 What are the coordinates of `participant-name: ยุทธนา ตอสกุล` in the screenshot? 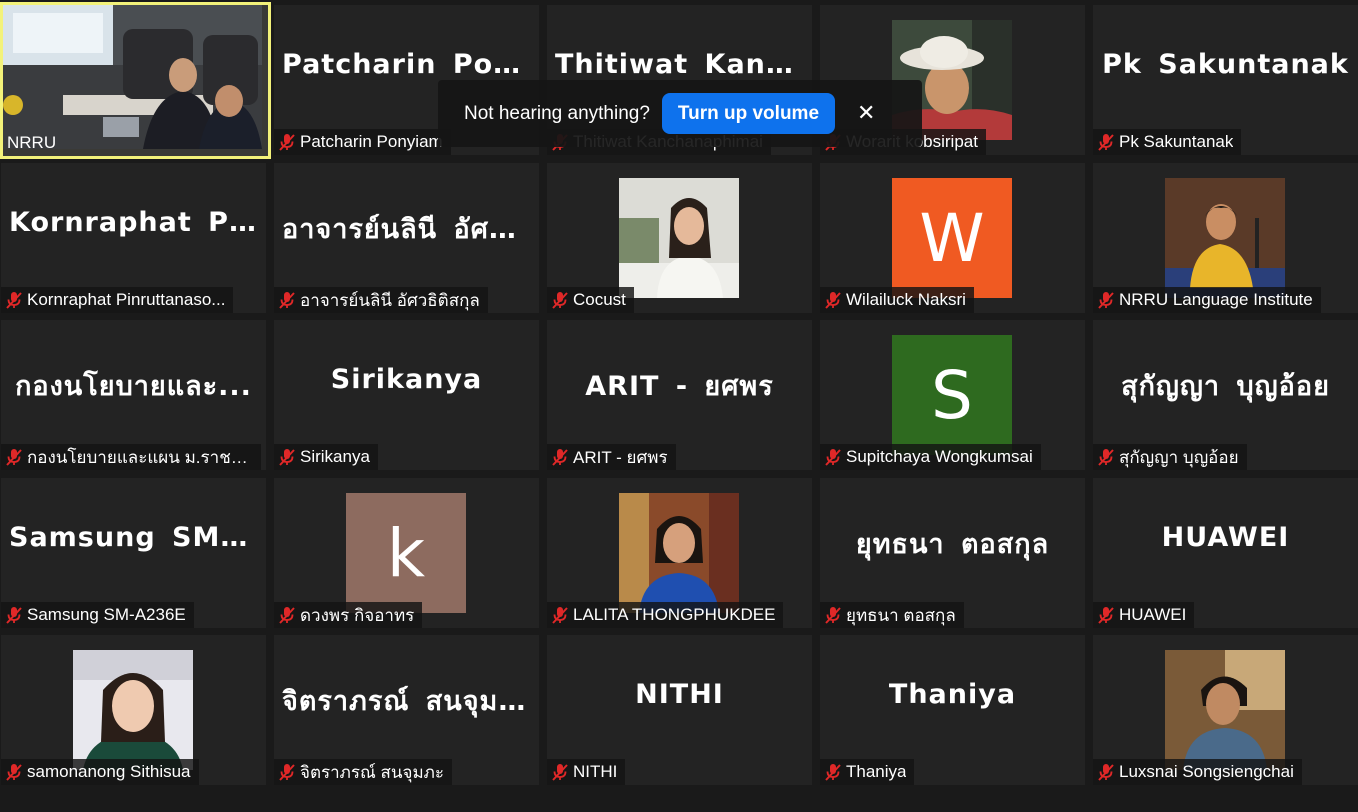 It's located at (901, 615).